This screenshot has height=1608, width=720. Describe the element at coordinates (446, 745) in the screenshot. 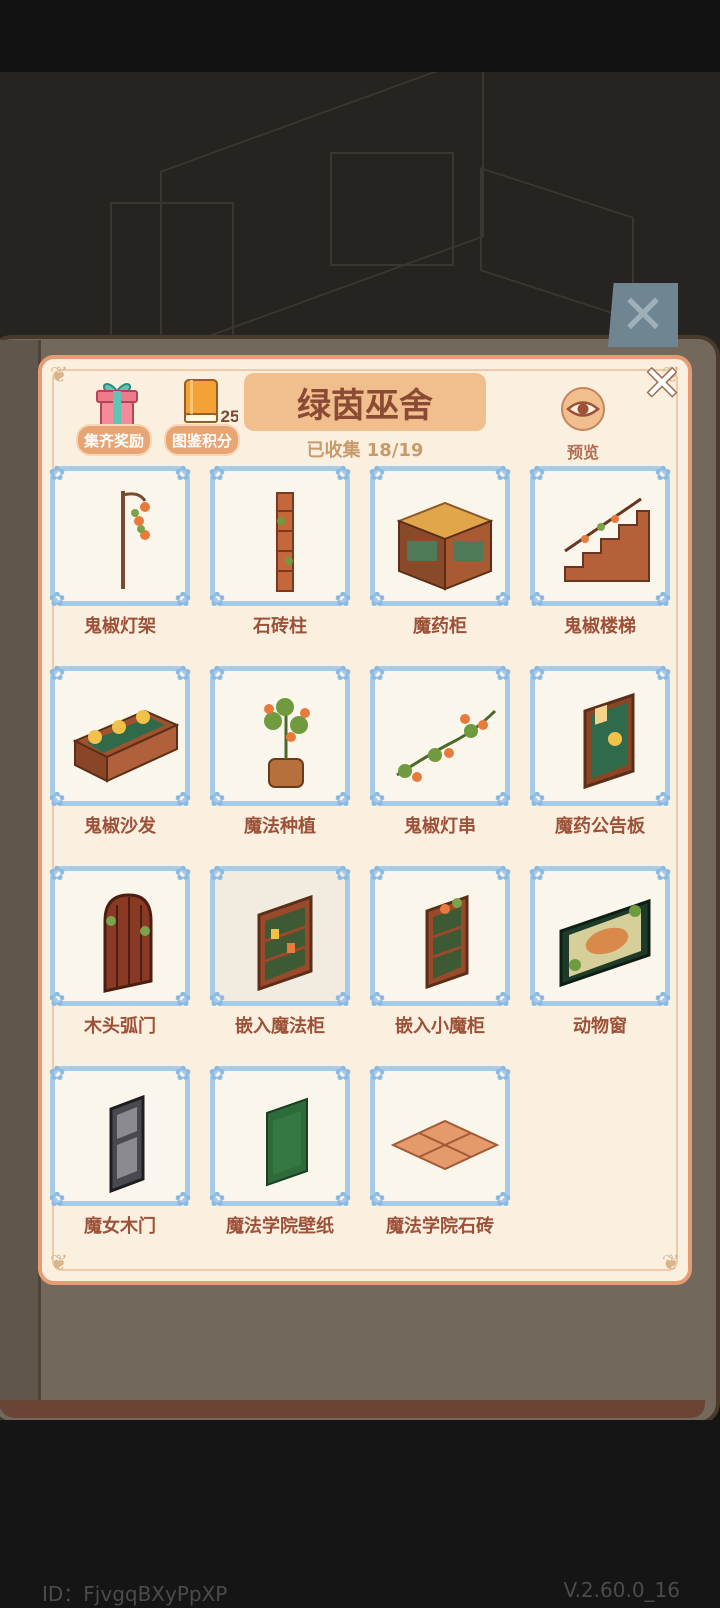

I see `lantern-string-icon` at that location.